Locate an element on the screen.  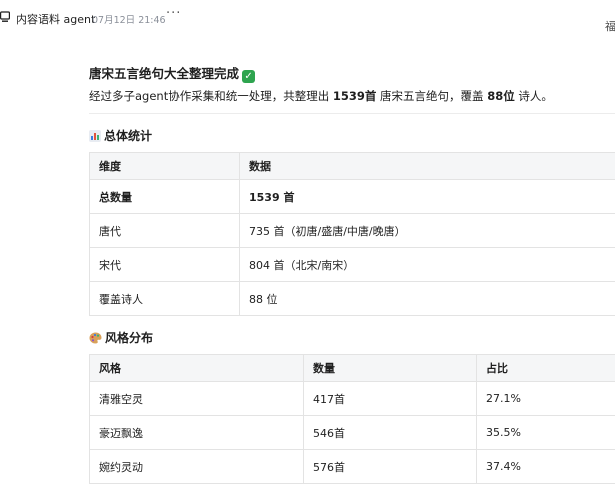
table-cell: 婉约灵动 is located at coordinates (196, 466).